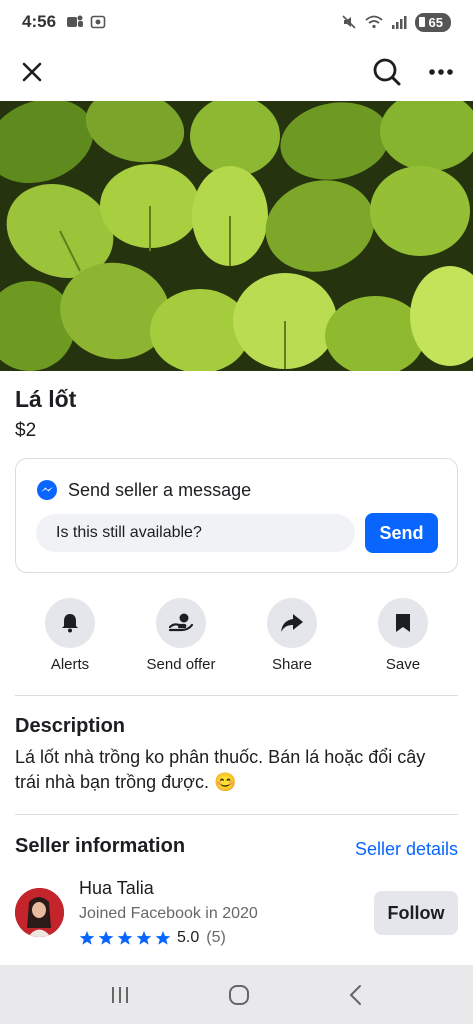  Describe the element at coordinates (70, 664) in the screenshot. I see `alerts-label: Alerts` at that location.